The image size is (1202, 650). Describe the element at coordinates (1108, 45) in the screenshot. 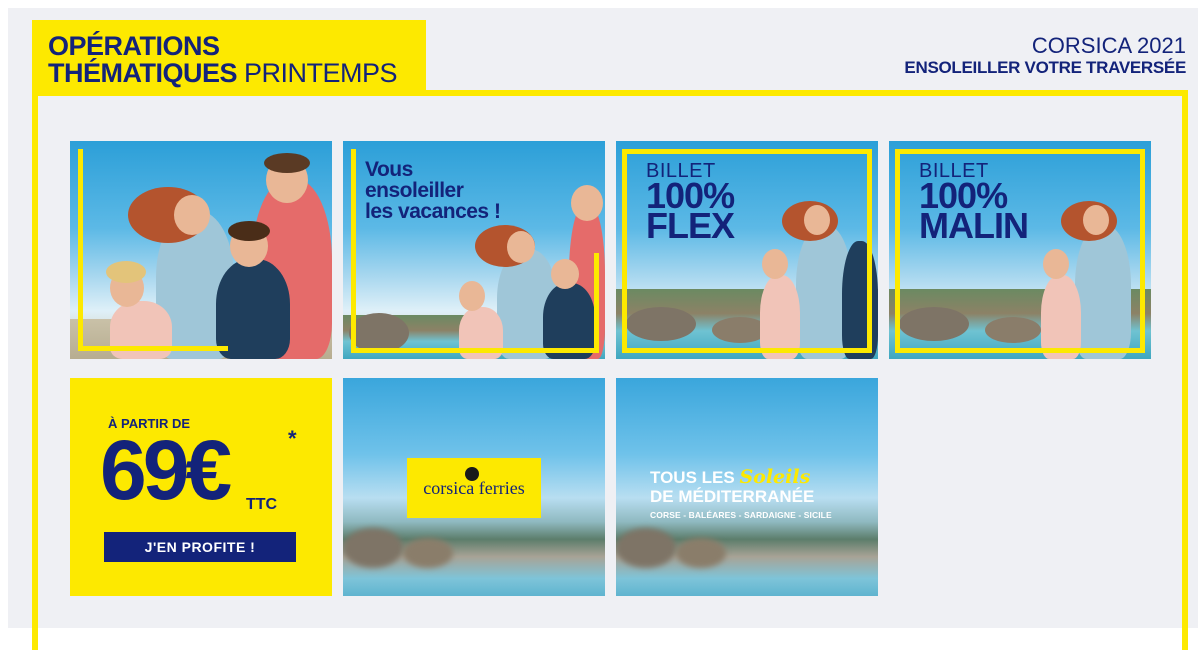

I see `corner-title-line1: CORSICA 2021` at that location.